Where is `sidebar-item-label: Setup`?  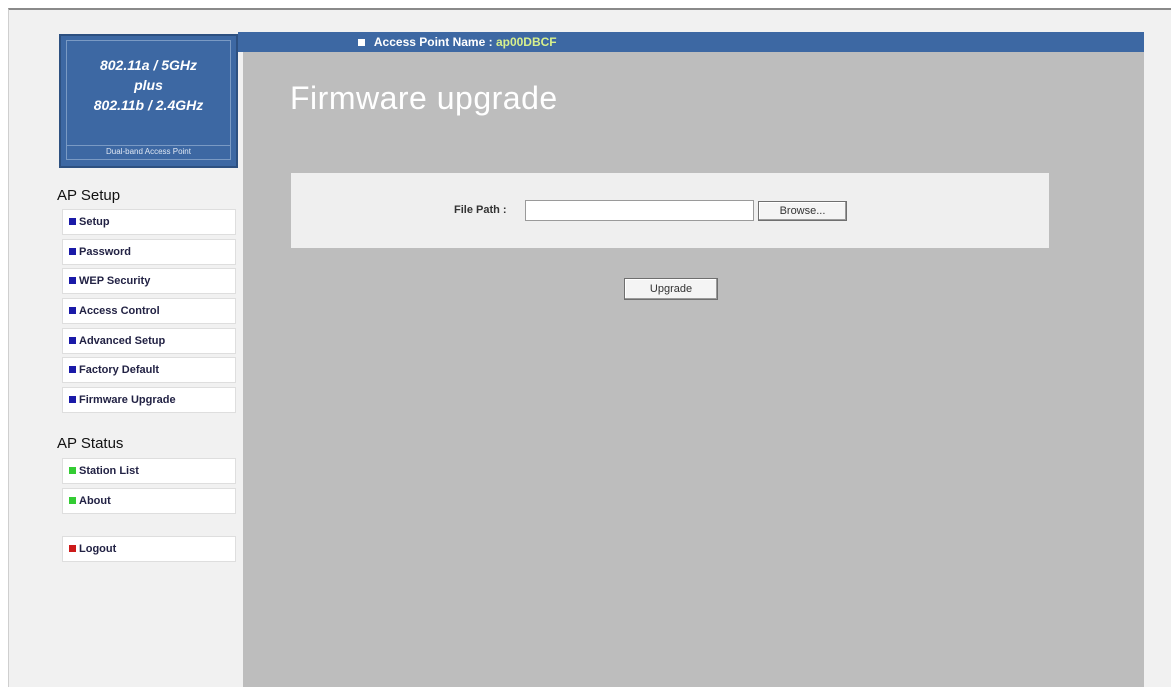 sidebar-item-label: Setup is located at coordinates (94, 222).